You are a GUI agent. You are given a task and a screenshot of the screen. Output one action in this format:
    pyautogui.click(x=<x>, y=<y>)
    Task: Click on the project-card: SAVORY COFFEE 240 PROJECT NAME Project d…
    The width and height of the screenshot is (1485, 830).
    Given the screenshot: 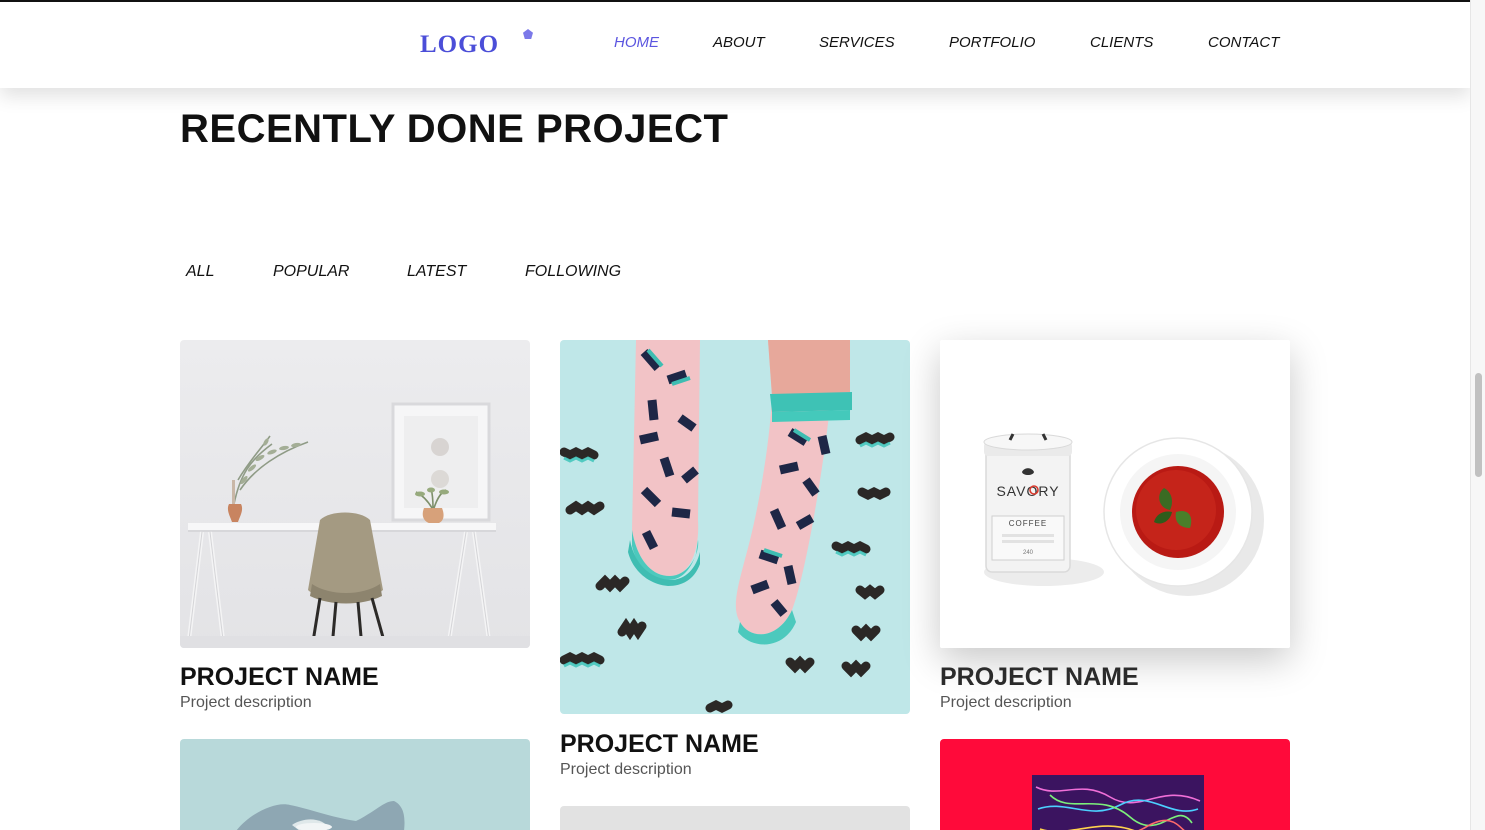 What is the action you would take?
    pyautogui.click(x=1115, y=530)
    